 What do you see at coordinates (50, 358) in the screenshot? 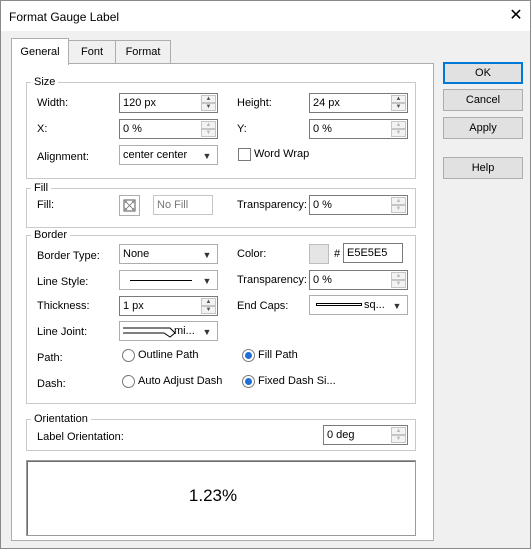
I see `path-label: Path:` at bounding box center [50, 358].